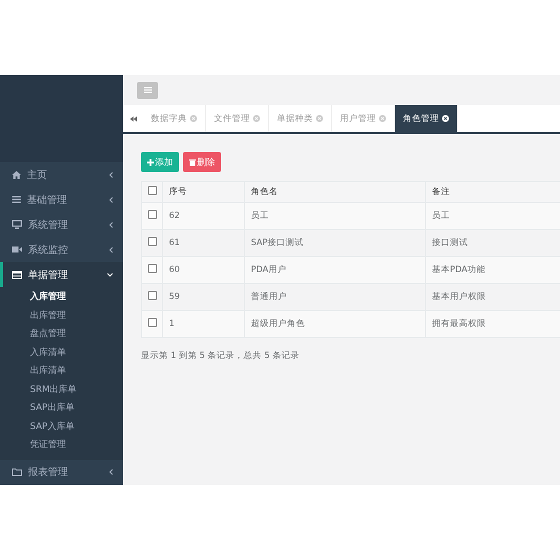  What do you see at coordinates (61, 352) in the screenshot?
I see `submenu-item: 入库清单` at bounding box center [61, 352].